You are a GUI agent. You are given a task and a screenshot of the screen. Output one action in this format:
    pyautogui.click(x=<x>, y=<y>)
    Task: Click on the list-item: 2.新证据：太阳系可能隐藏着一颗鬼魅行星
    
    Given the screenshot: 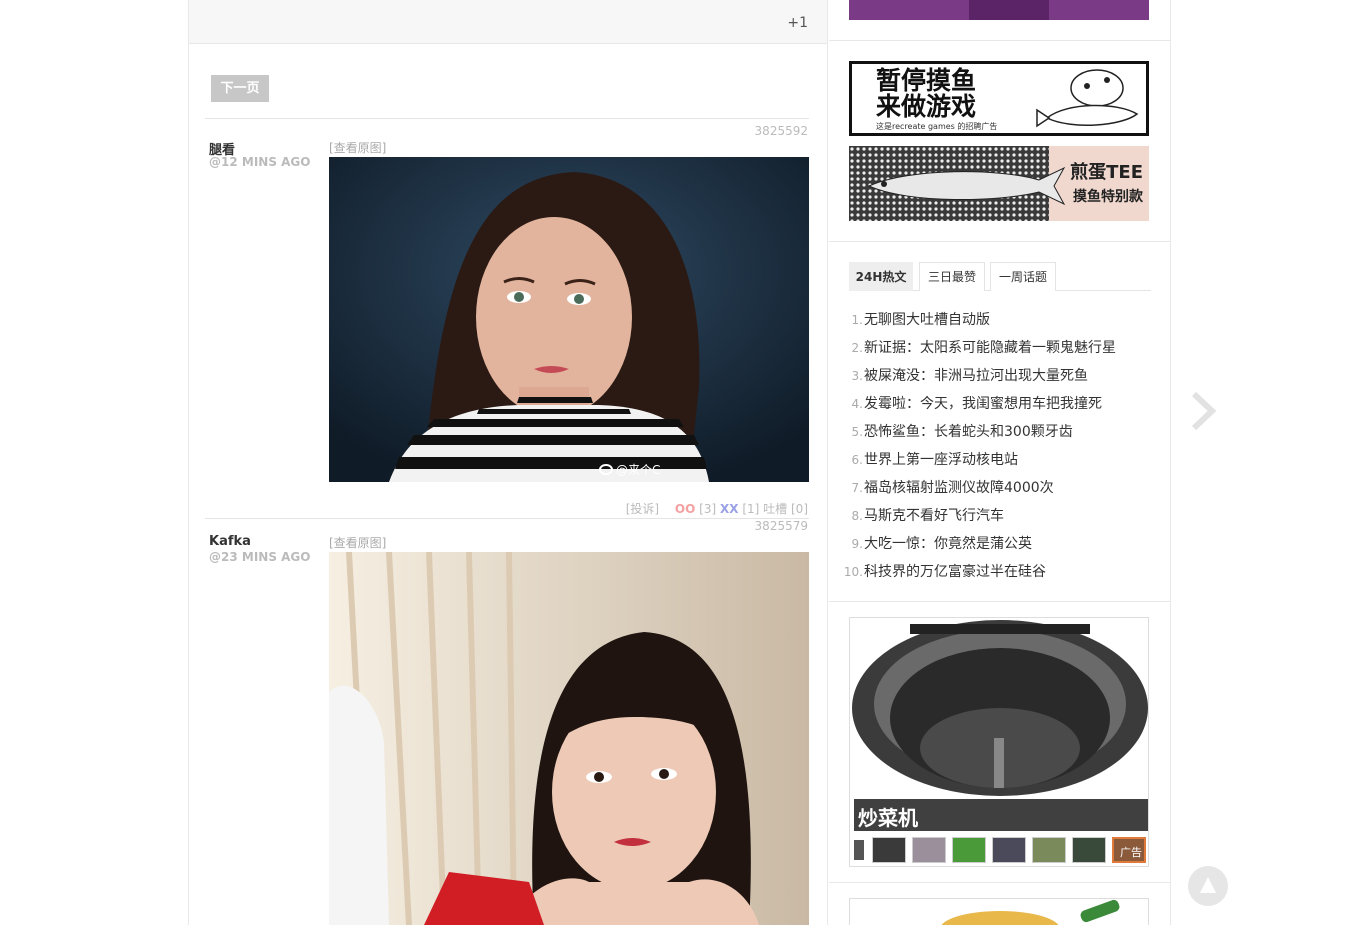 What is the action you would take?
    pyautogui.click(x=1003, y=350)
    